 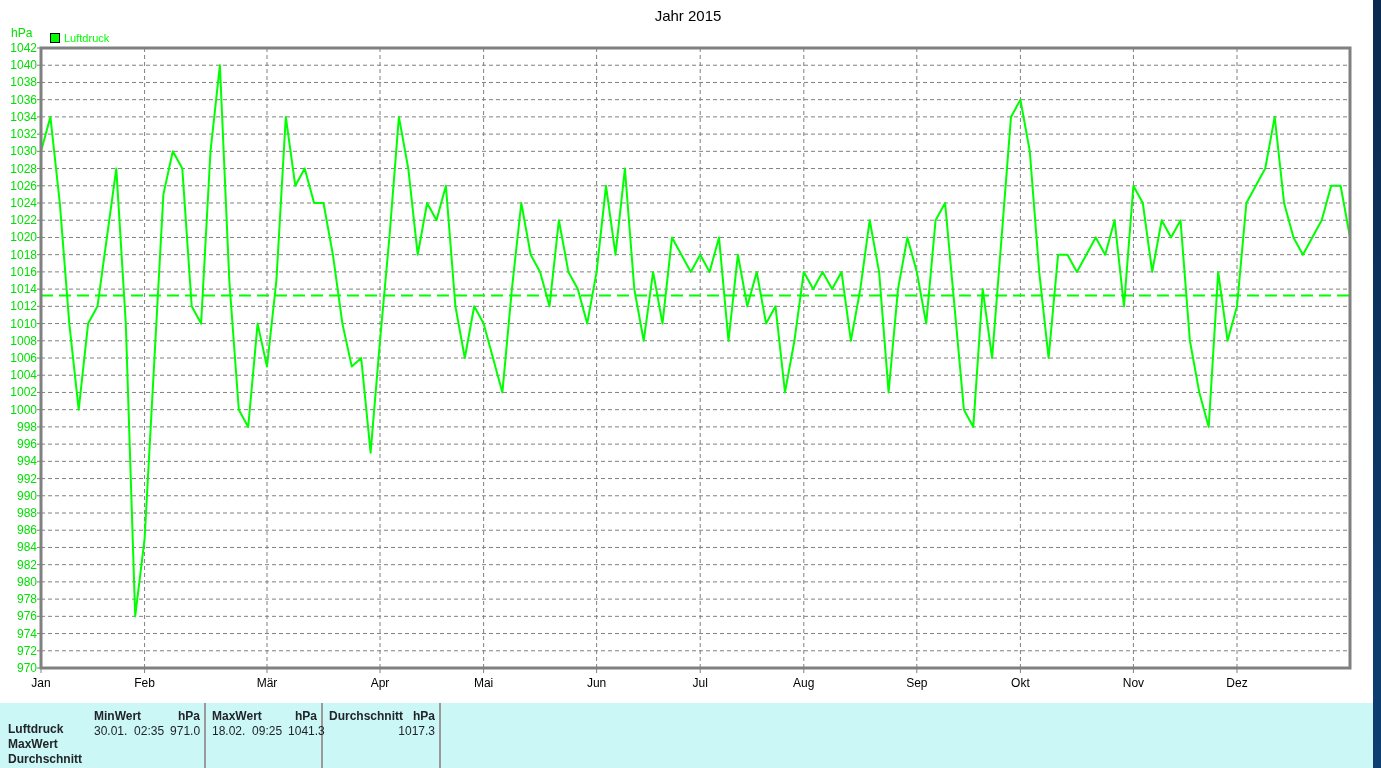 What do you see at coordinates (26, 495) in the screenshot?
I see `y-tick-label: 990` at bounding box center [26, 495].